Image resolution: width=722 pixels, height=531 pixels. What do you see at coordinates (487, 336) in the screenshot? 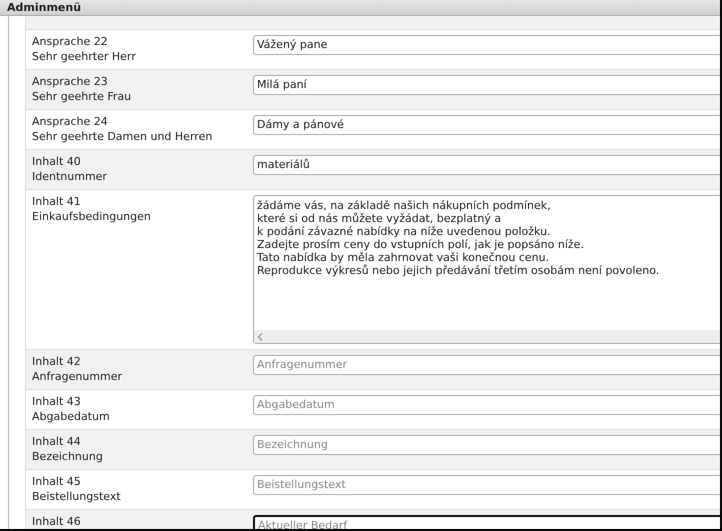
I see `scrollbar` at bounding box center [487, 336].